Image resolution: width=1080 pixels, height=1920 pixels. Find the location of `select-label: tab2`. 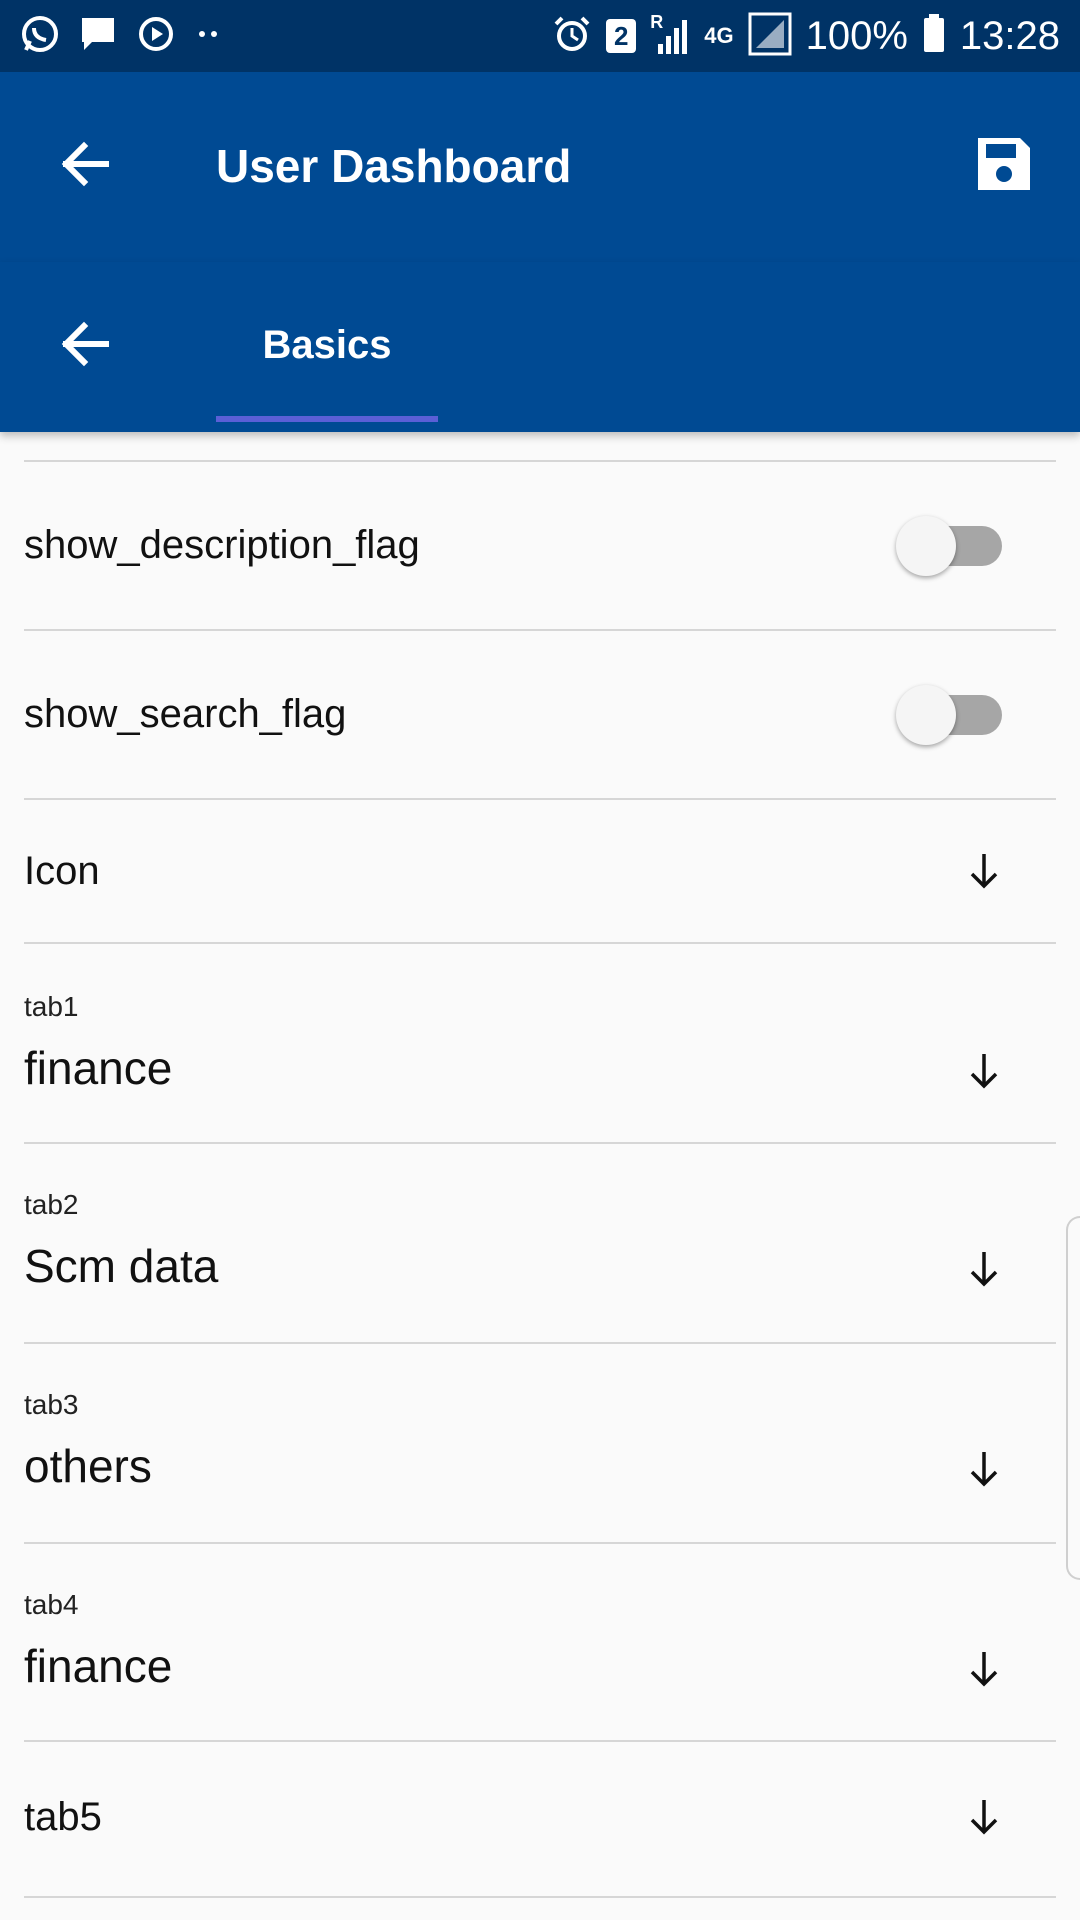

select-label: tab2 is located at coordinates (51, 1204).